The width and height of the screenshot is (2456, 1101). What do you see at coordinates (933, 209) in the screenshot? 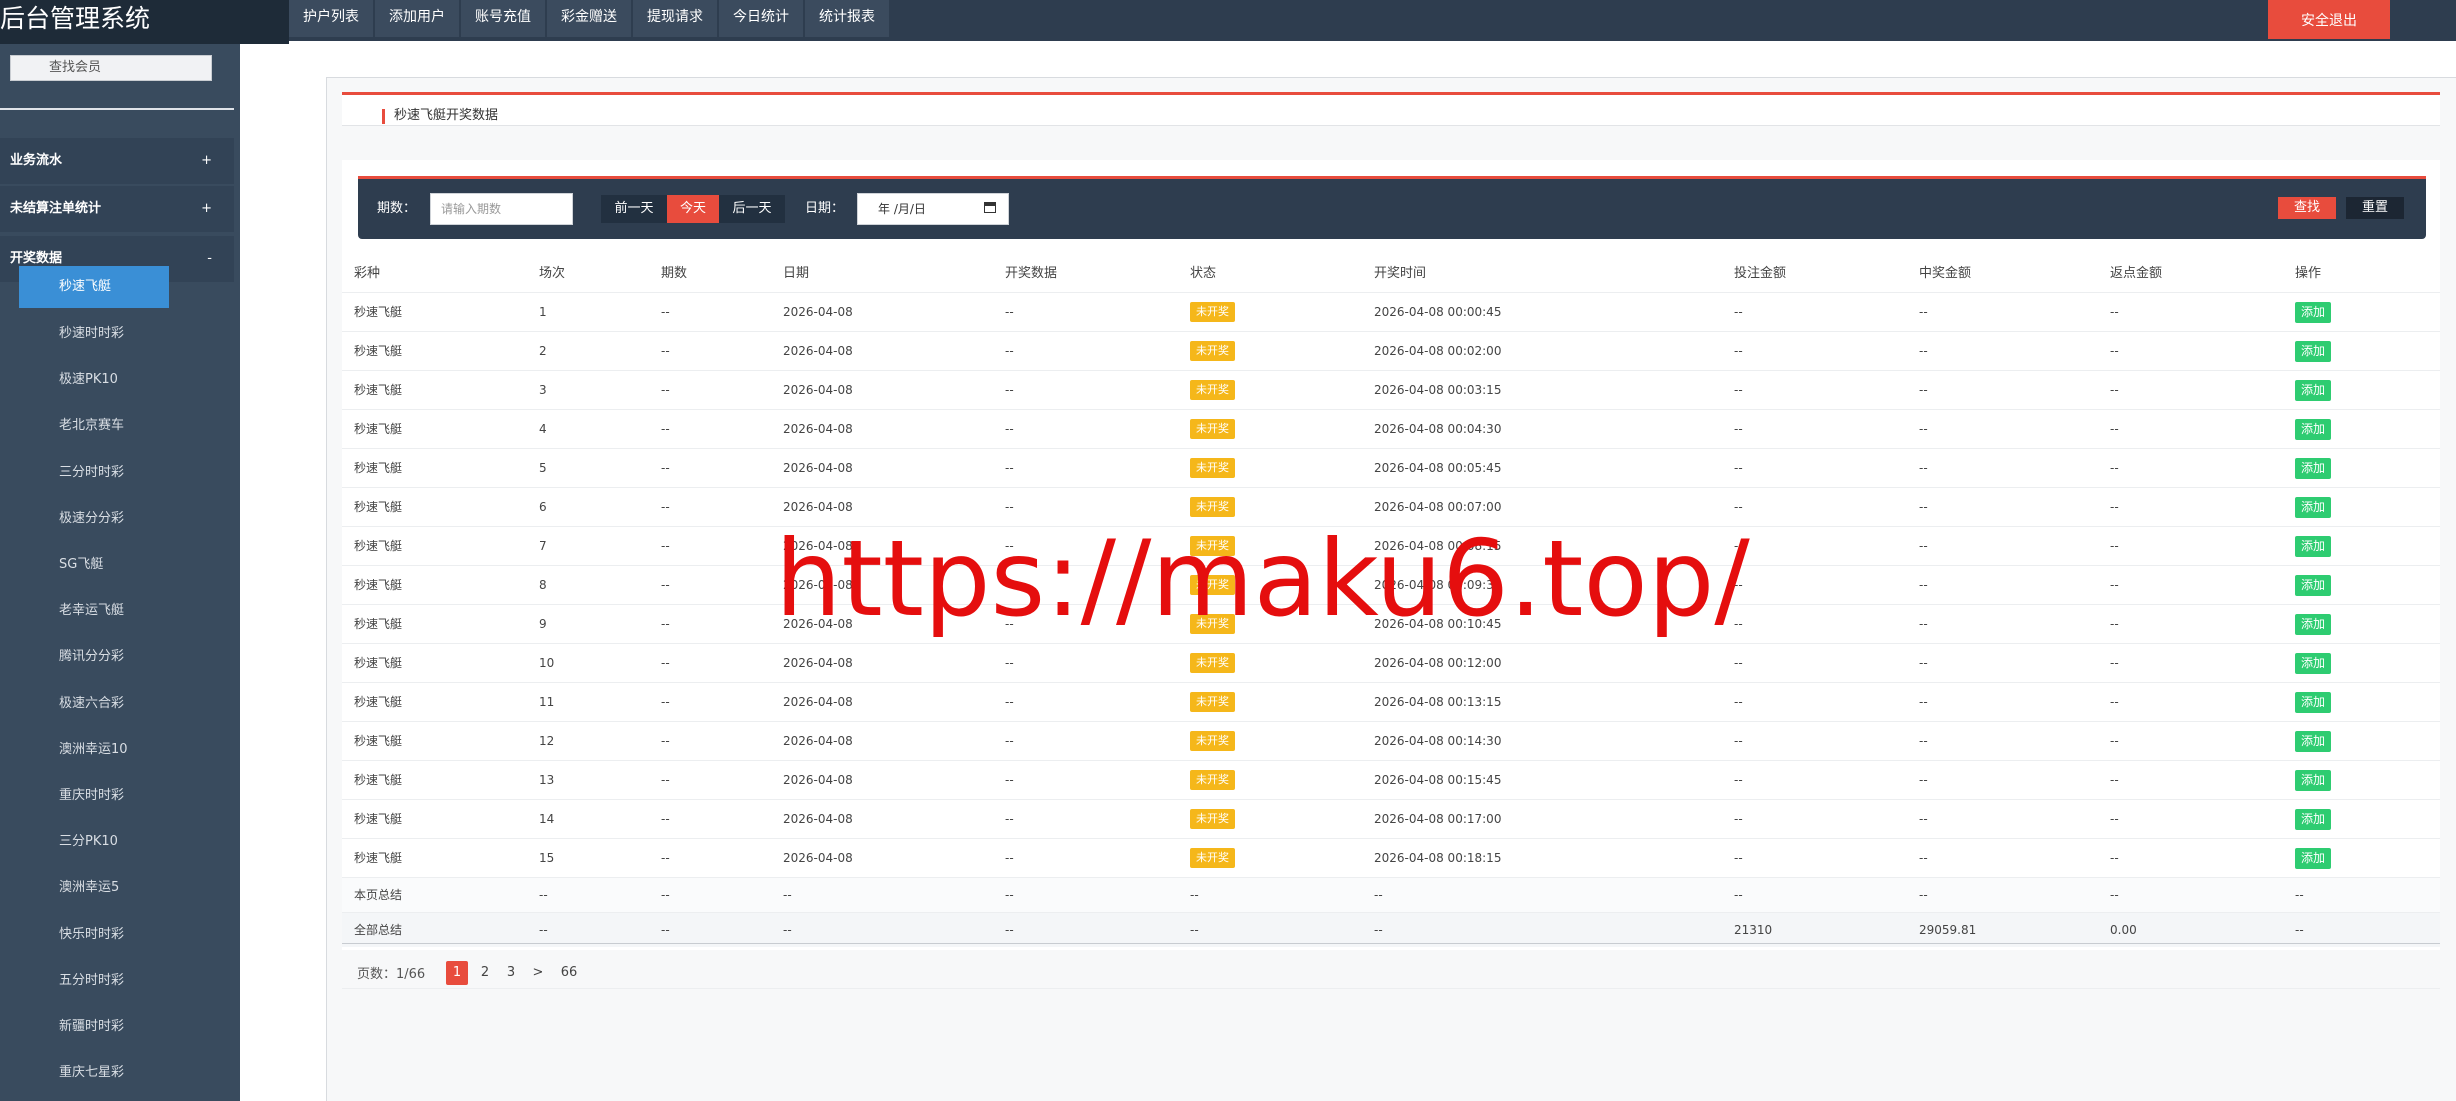
I see `date-input: 年 /月/日` at bounding box center [933, 209].